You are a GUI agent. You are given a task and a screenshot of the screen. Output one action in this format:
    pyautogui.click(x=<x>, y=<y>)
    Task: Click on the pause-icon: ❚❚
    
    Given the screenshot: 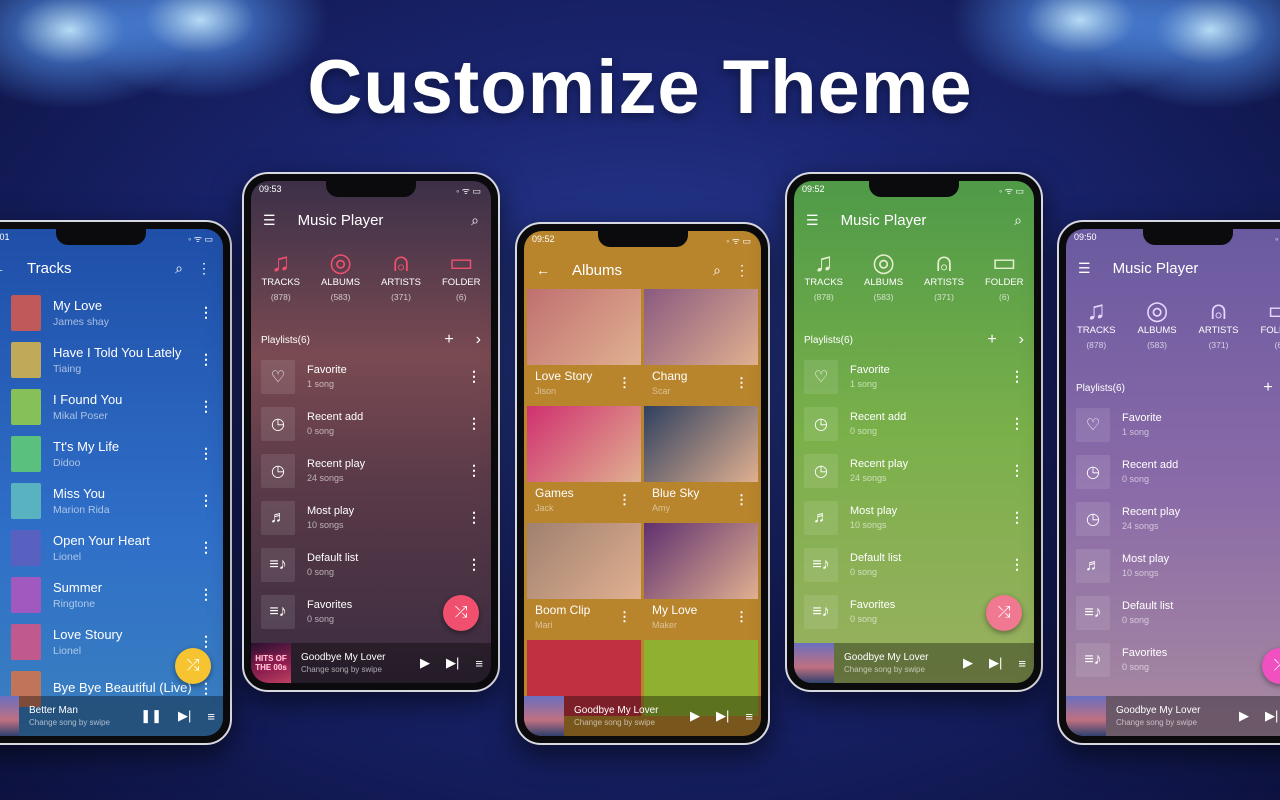 What is the action you would take?
    pyautogui.click(x=151, y=716)
    